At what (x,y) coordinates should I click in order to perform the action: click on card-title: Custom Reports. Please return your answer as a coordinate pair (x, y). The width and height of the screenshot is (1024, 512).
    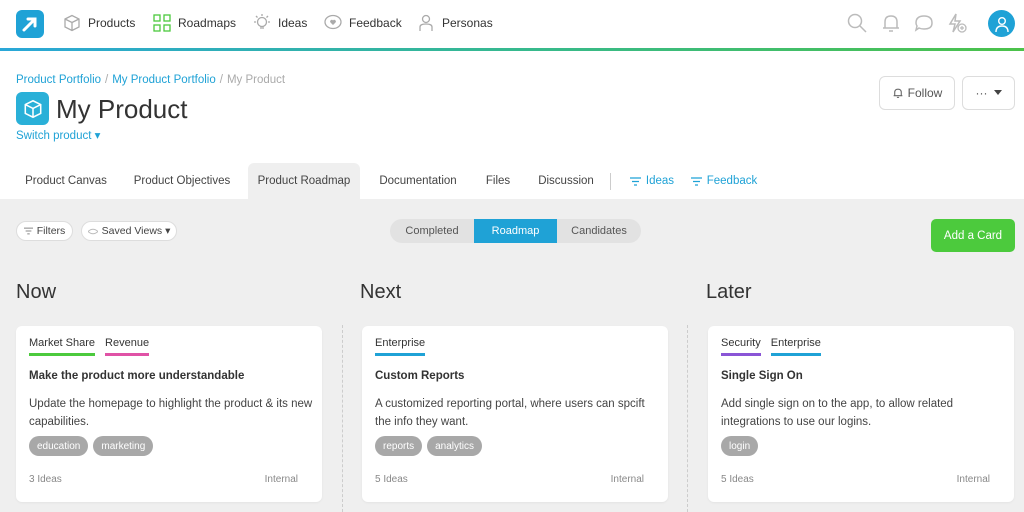
    Looking at the image, I should click on (420, 376).